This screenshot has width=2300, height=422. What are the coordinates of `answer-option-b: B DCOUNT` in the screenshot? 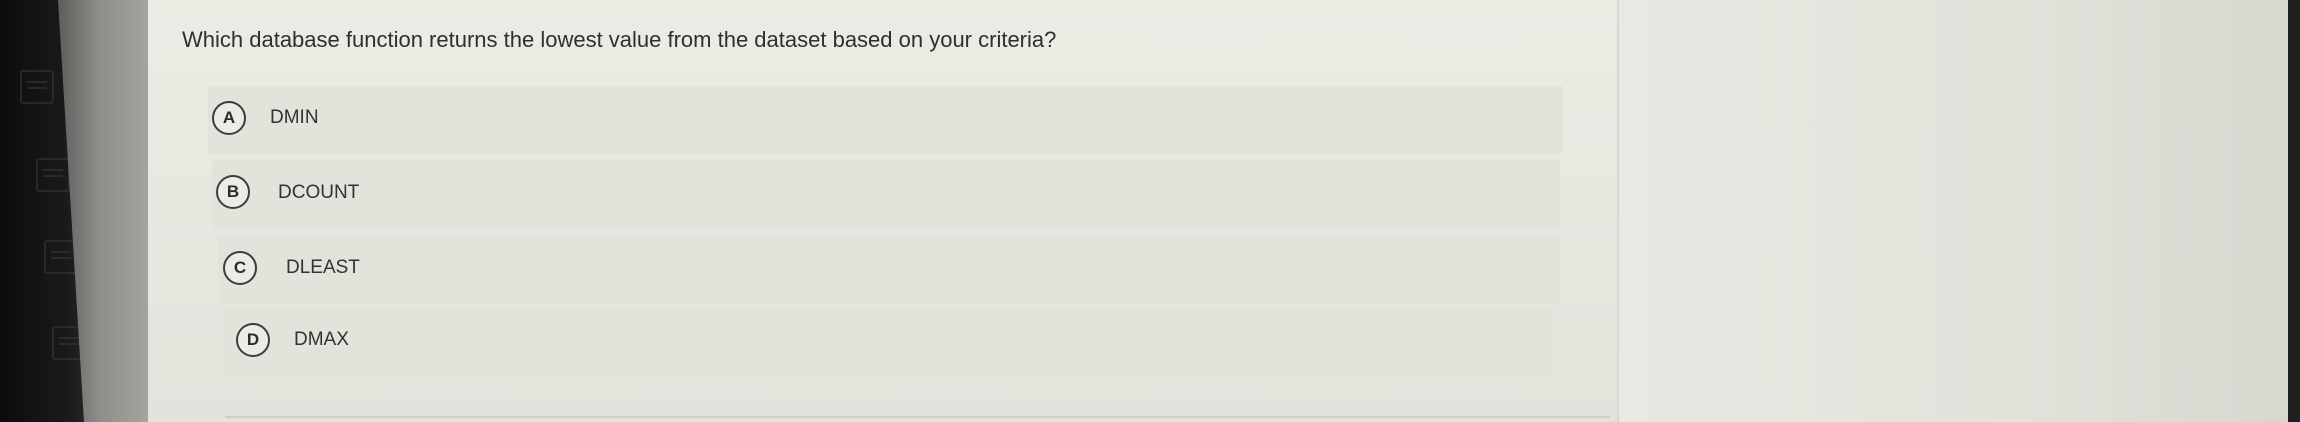 It's located at (886, 194).